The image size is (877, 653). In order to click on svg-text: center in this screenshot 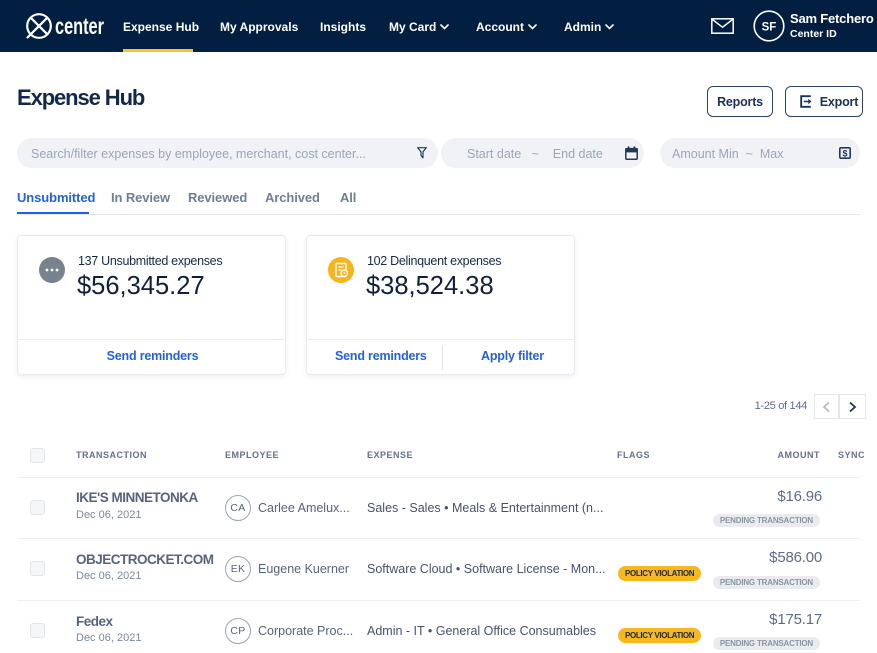, I will do `click(79, 26)`.